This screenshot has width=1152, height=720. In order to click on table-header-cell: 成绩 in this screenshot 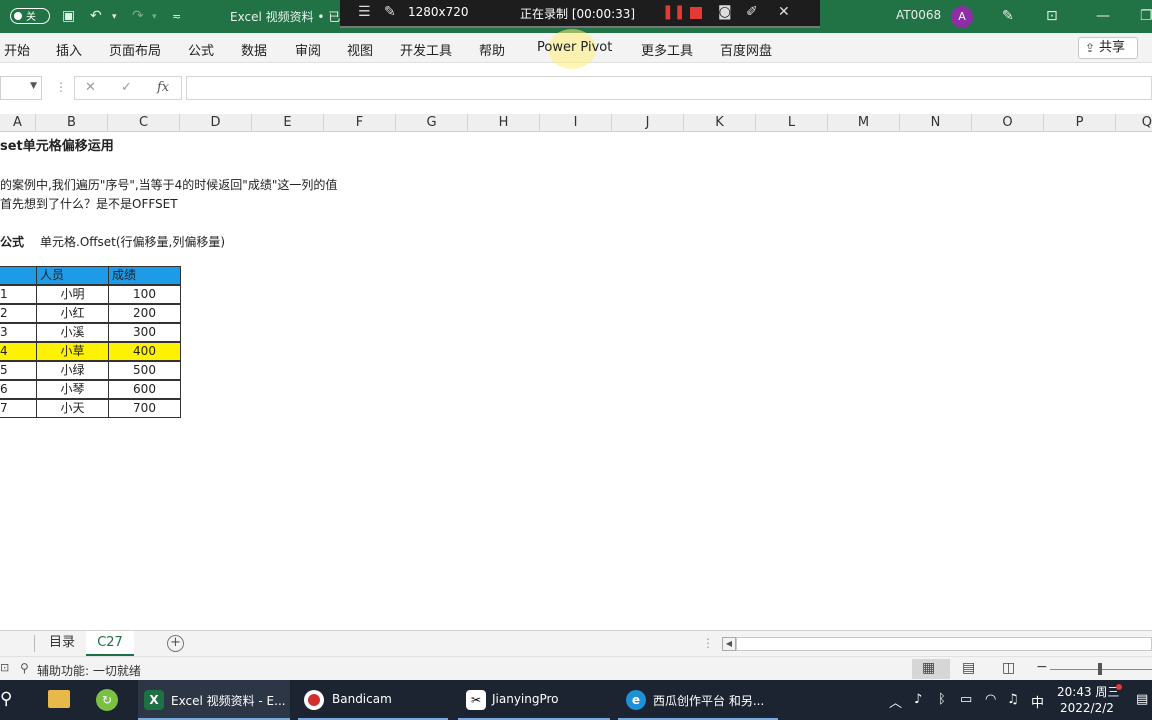, I will do `click(144, 275)`.